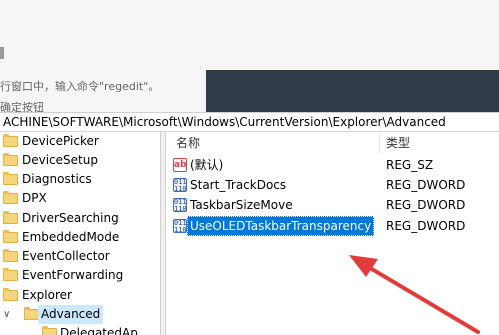 The image size is (499, 335). I want to click on tree-item-embeddedmode: EmbeddedMode, so click(80, 237).